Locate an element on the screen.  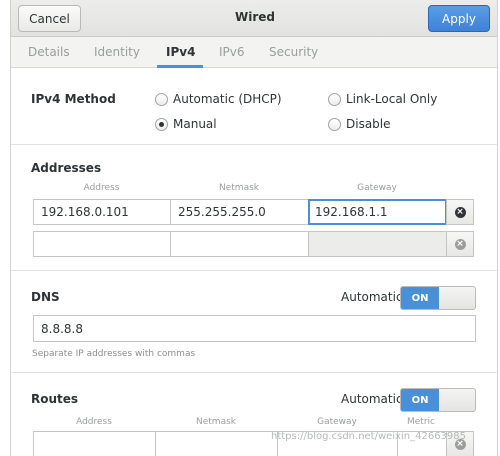
tab-details: Details is located at coordinates (49, 52).